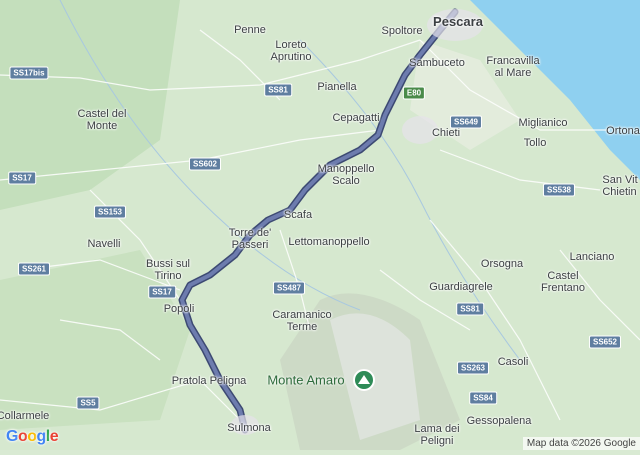  Describe the element at coordinates (34, 269) in the screenshot. I see `road-shield-ss261: SS261` at that location.